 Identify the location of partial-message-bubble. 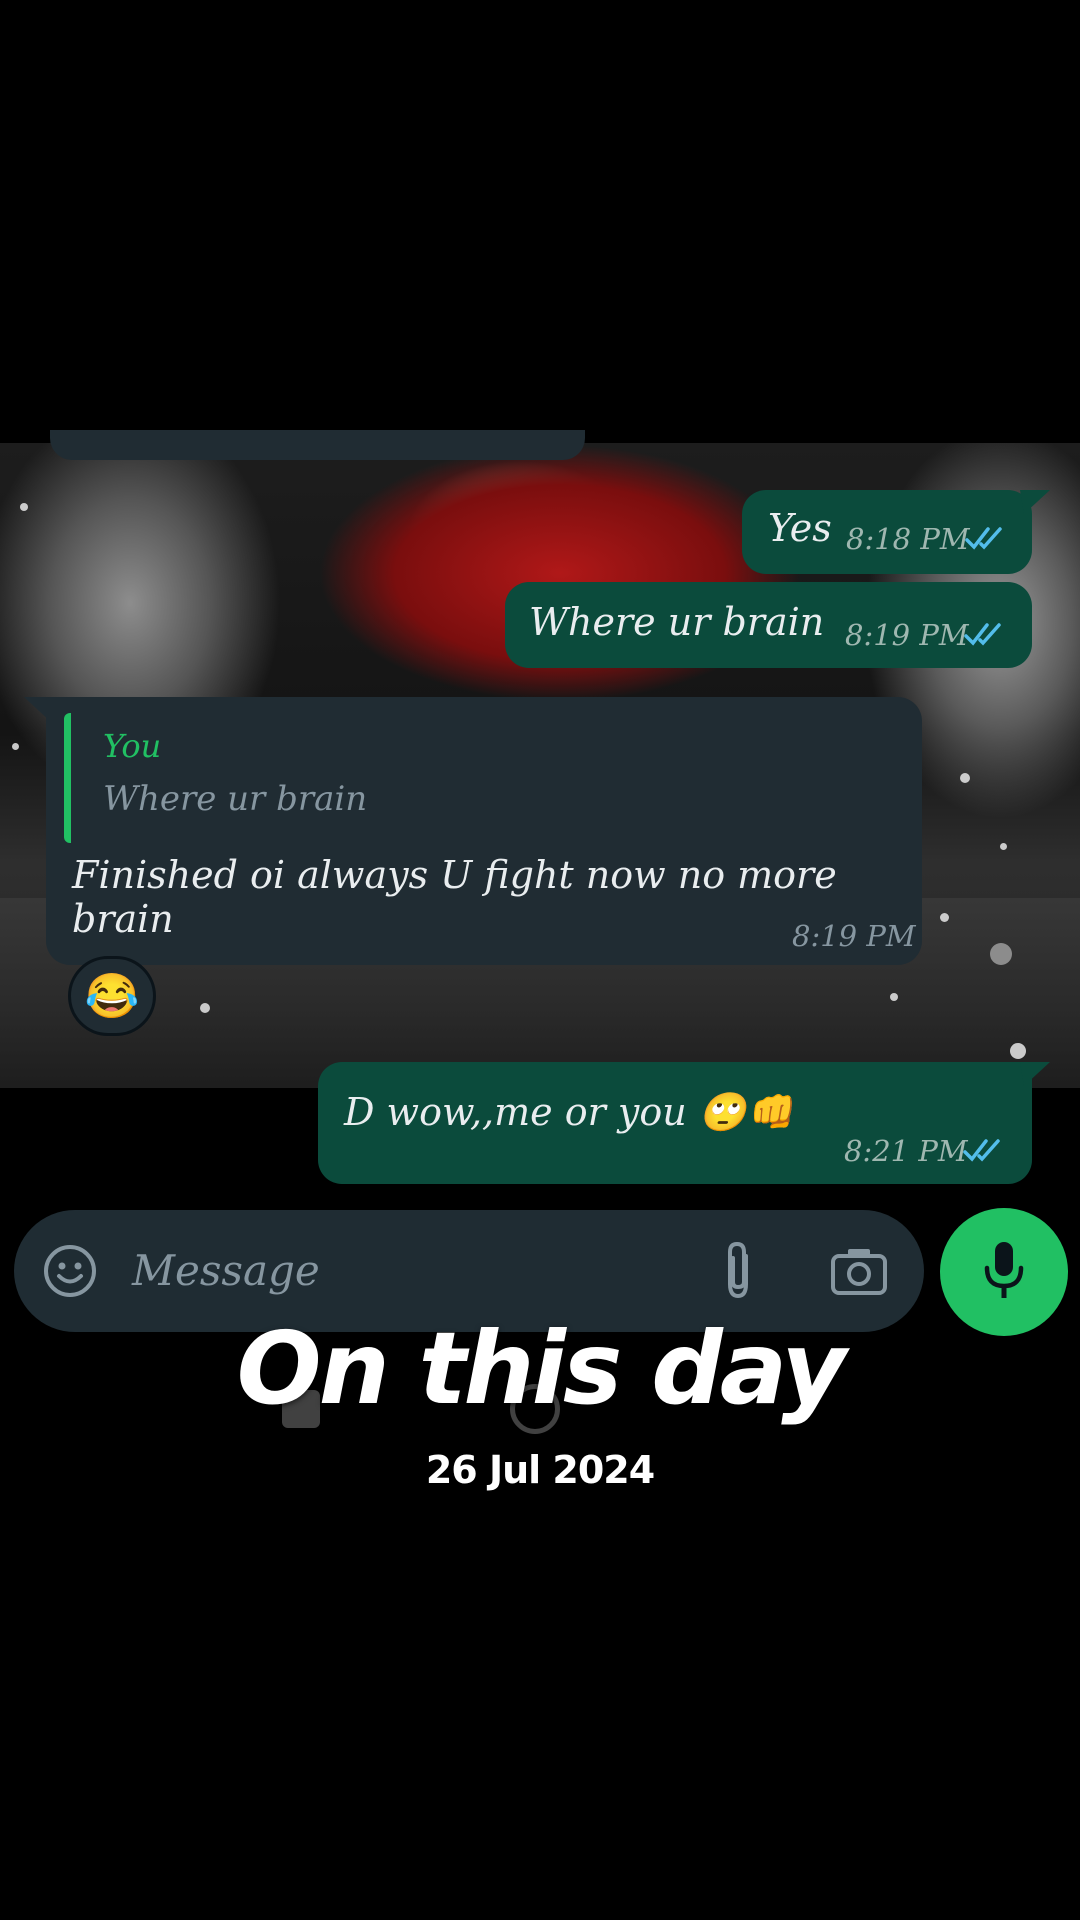
(317, 445).